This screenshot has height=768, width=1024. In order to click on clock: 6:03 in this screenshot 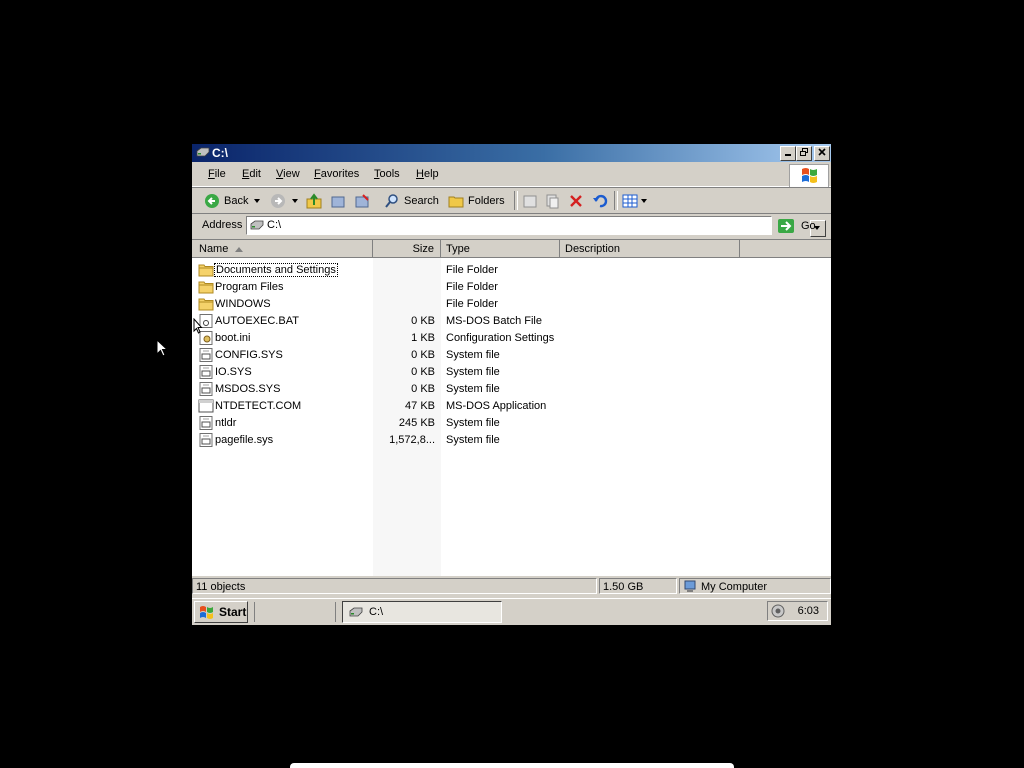, I will do `click(808, 611)`.